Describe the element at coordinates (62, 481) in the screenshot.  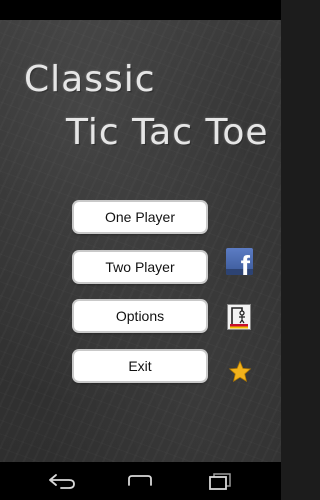
I see `back-icon` at that location.